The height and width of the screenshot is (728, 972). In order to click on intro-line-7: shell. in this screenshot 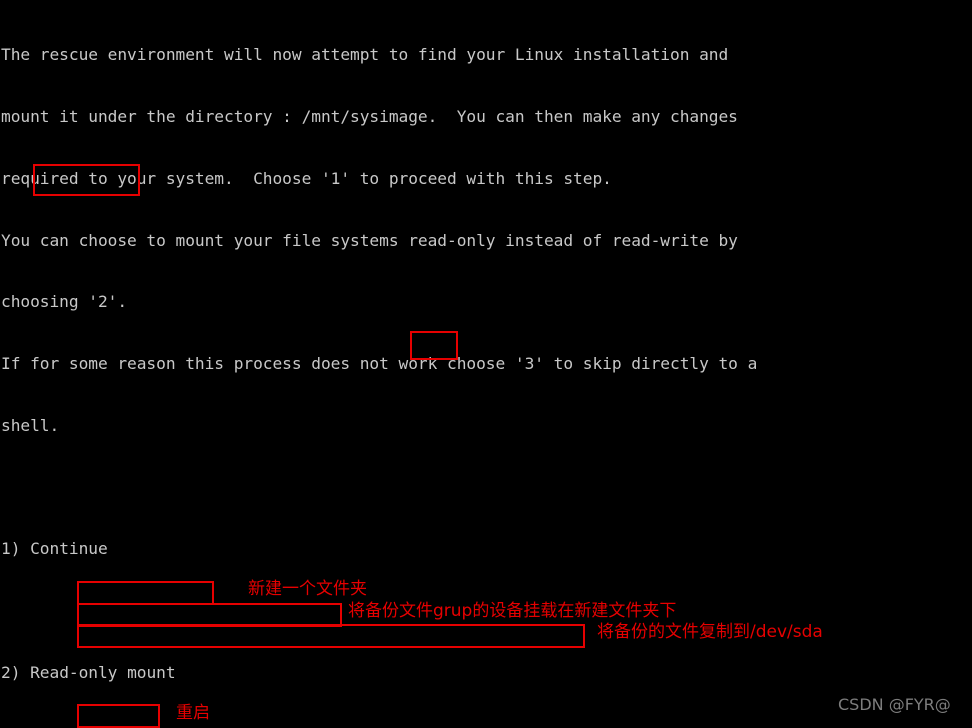, I will do `click(30, 425)`.